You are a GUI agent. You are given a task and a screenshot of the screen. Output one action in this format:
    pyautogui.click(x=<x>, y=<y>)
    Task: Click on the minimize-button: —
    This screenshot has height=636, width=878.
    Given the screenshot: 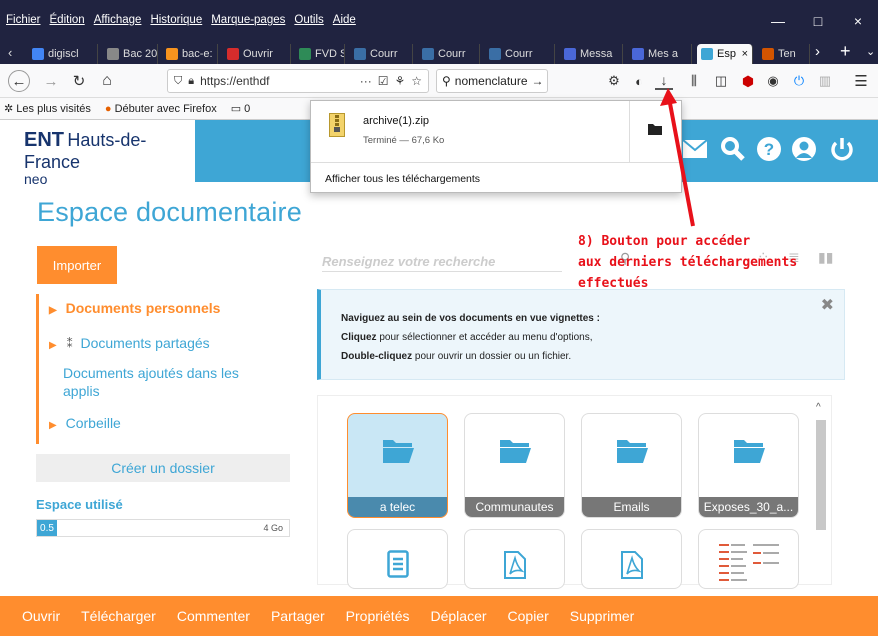 What is the action you would take?
    pyautogui.click(x=778, y=21)
    